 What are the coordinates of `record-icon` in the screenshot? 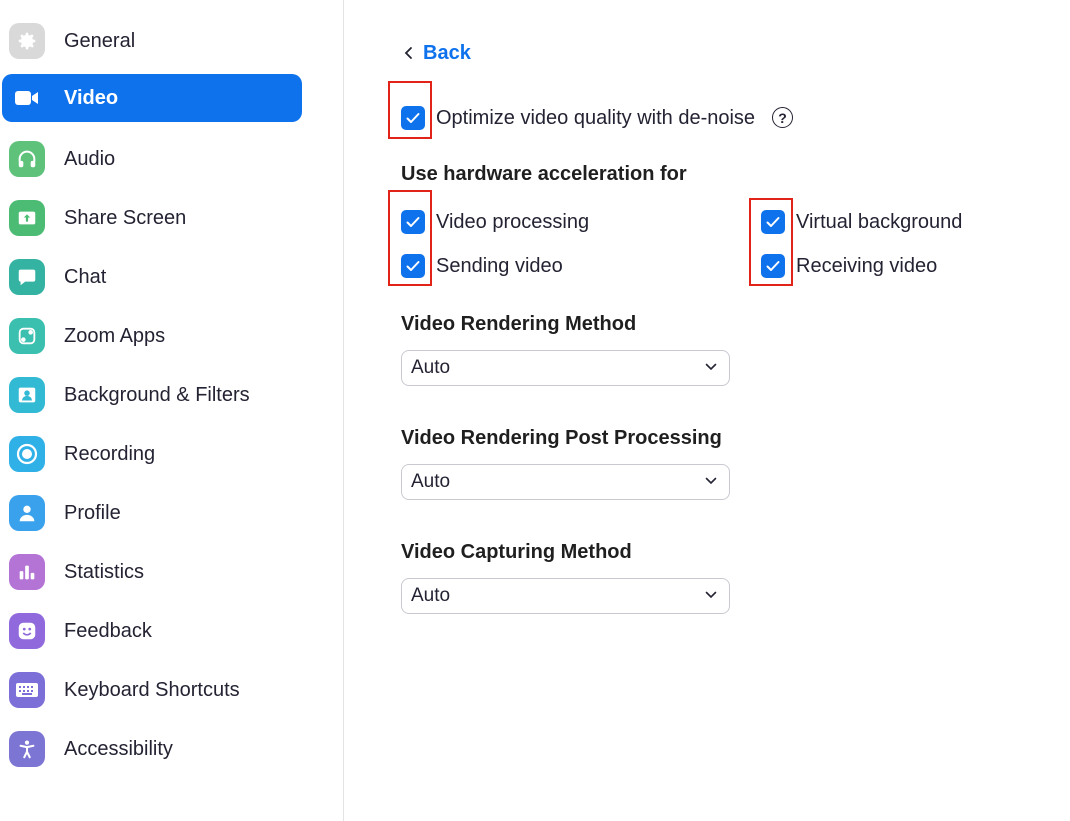 It's located at (27, 454).